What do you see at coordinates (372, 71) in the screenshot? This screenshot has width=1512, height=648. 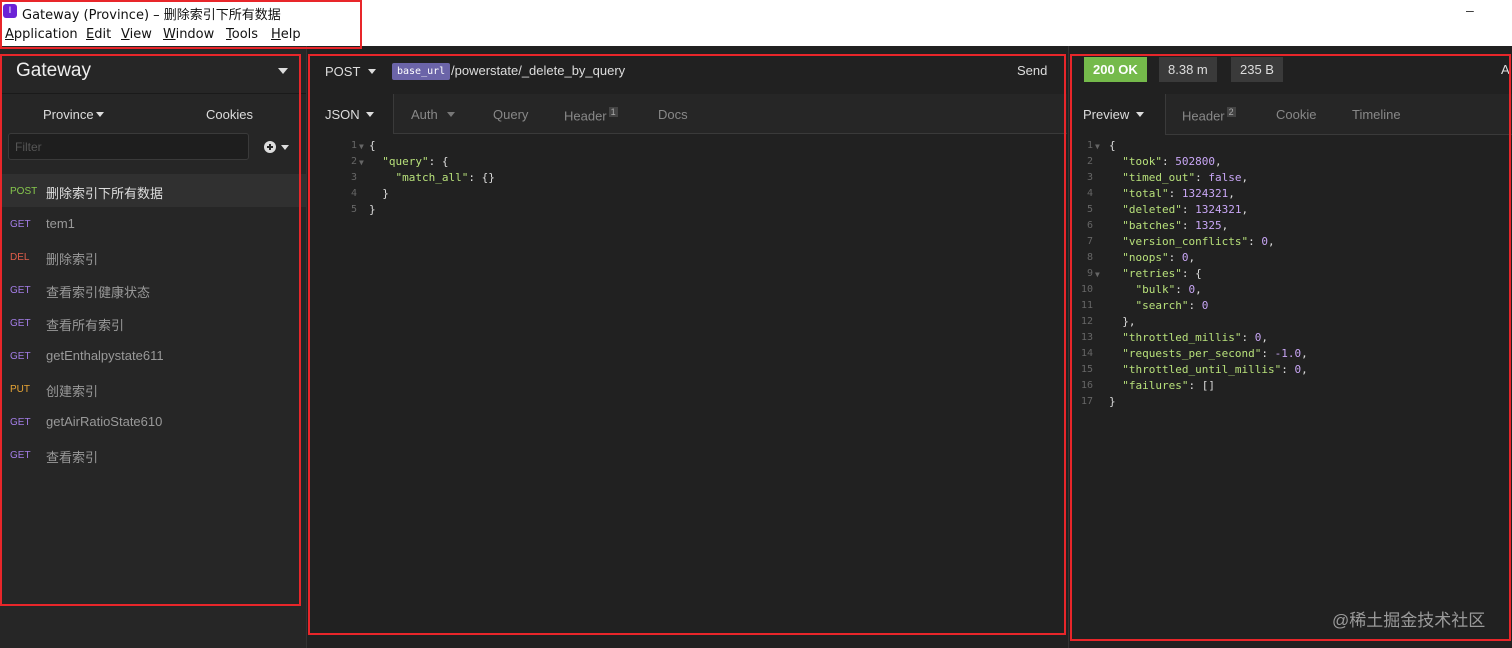 I see `method-dropdown-icon` at bounding box center [372, 71].